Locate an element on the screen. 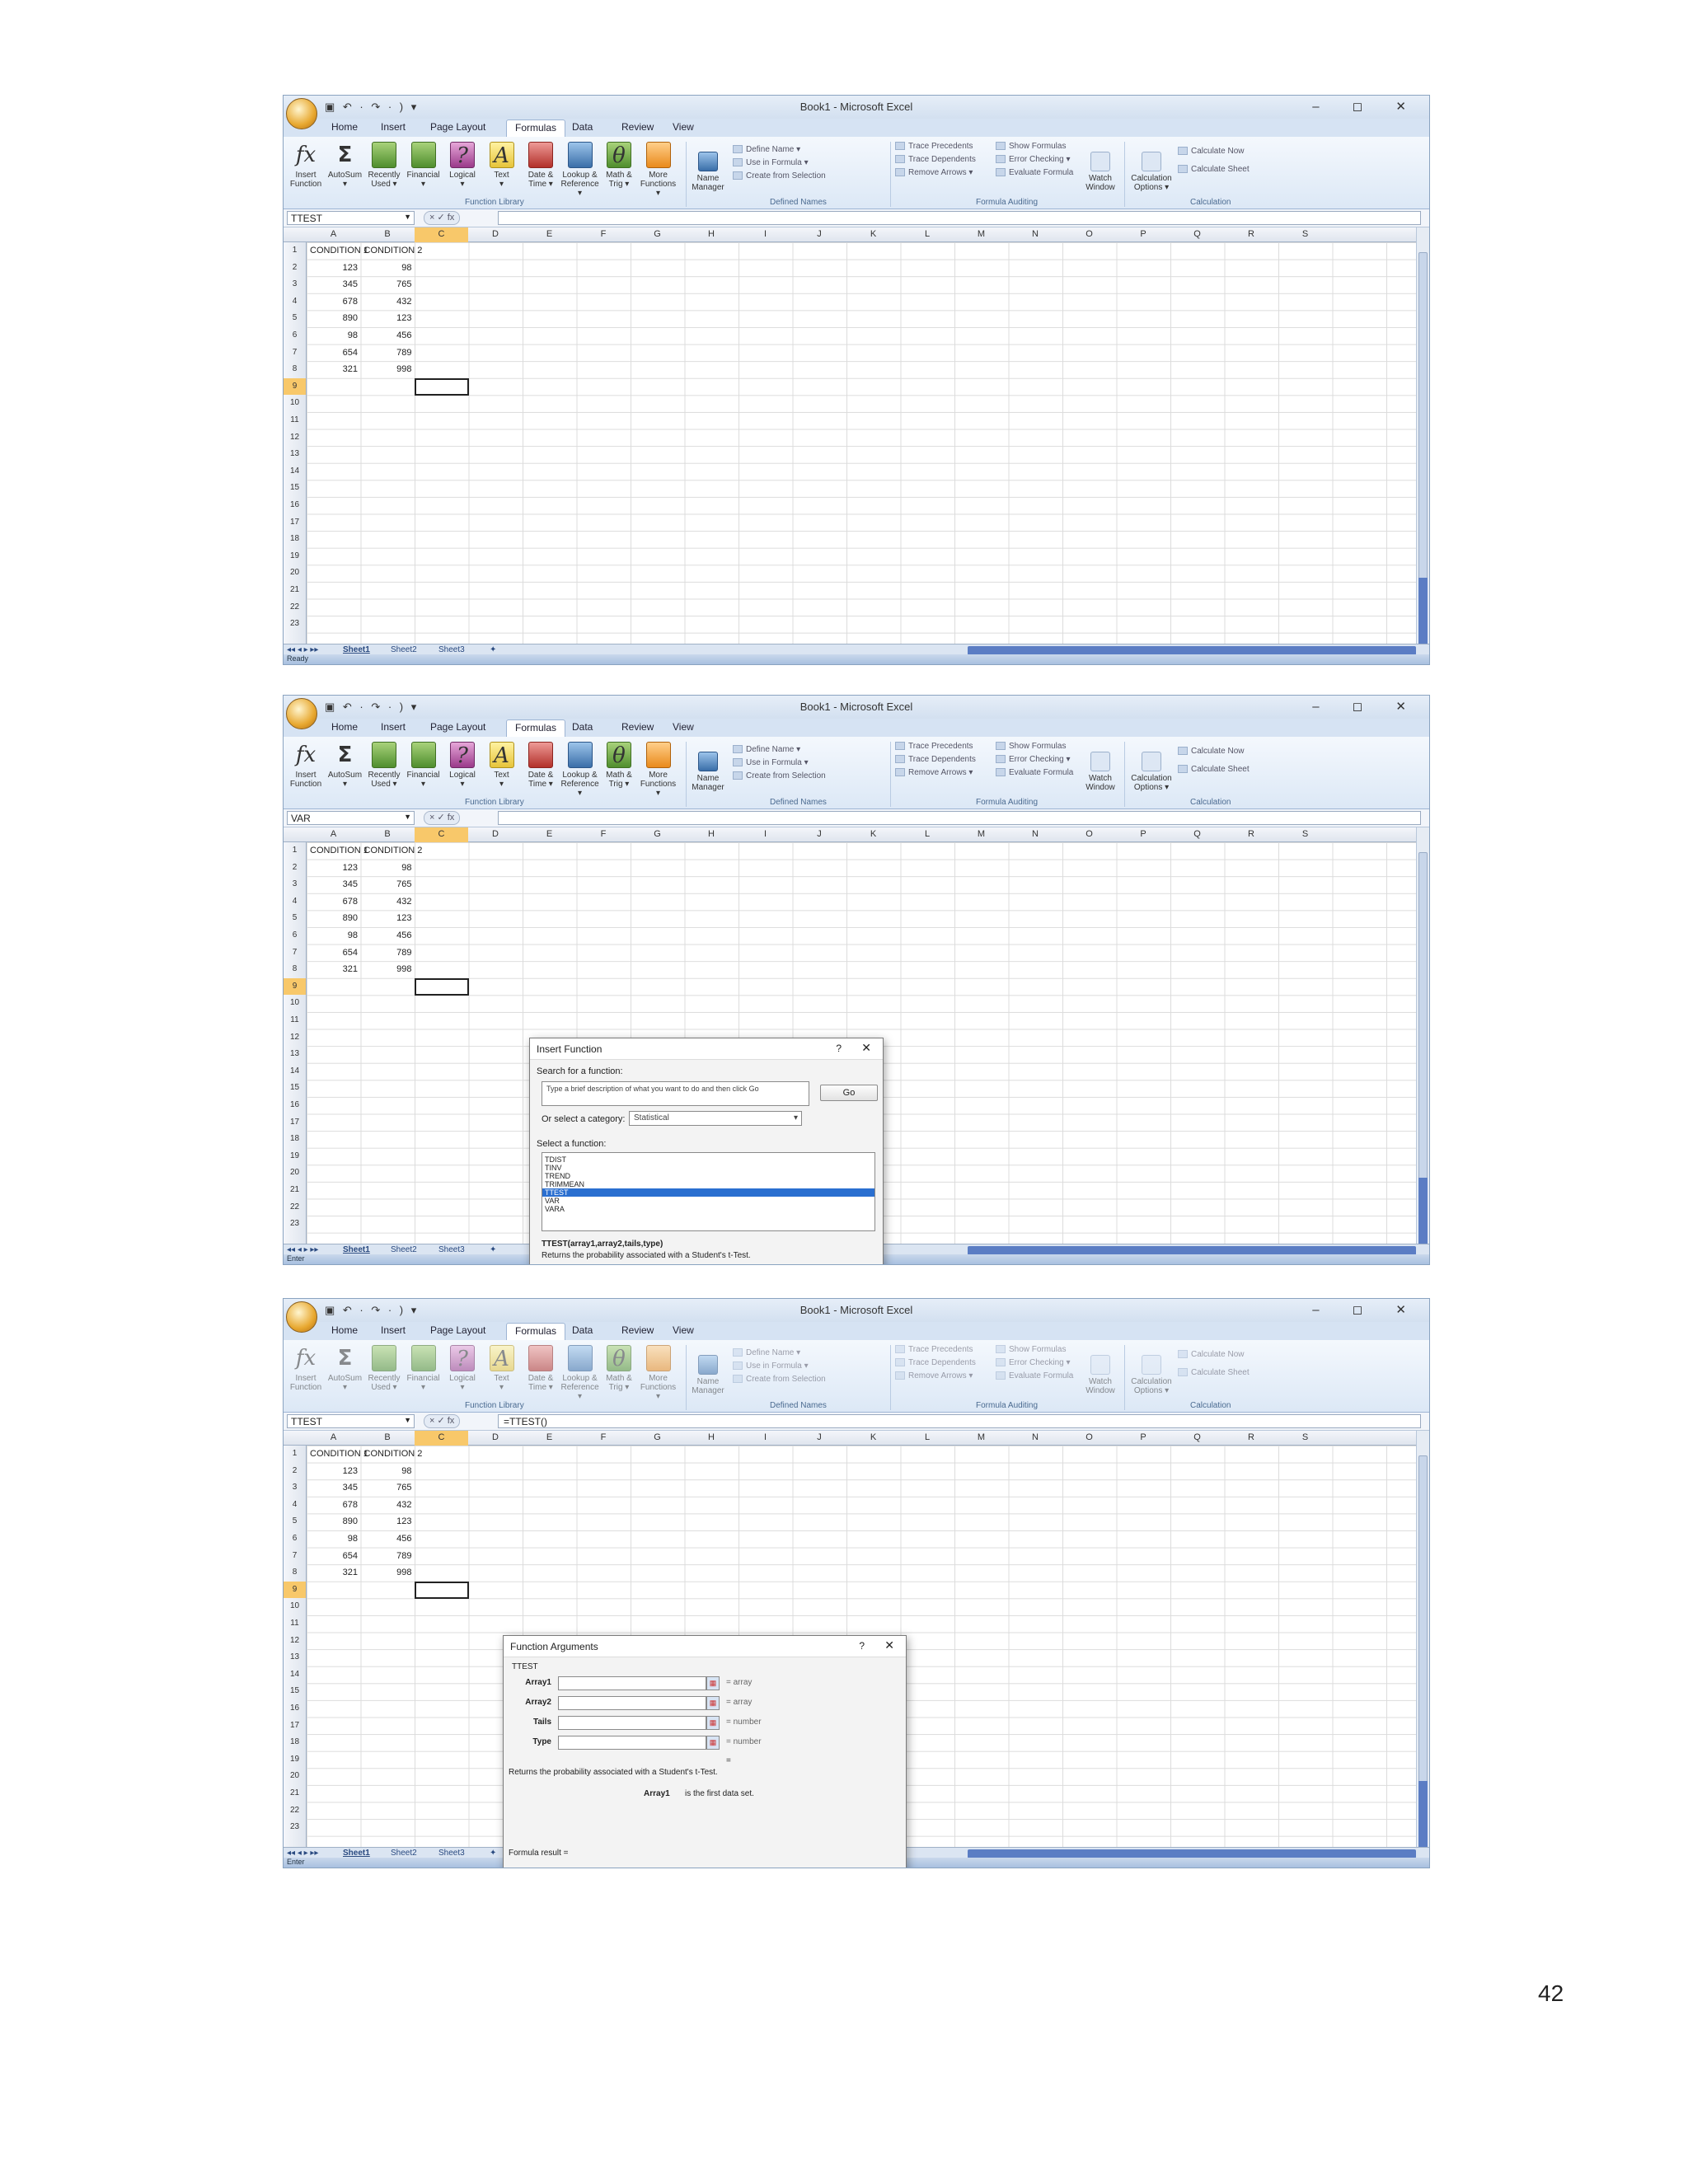 The image size is (1688, 2184). cell-a1: CONDITION 1 is located at coordinates (339, 1454).